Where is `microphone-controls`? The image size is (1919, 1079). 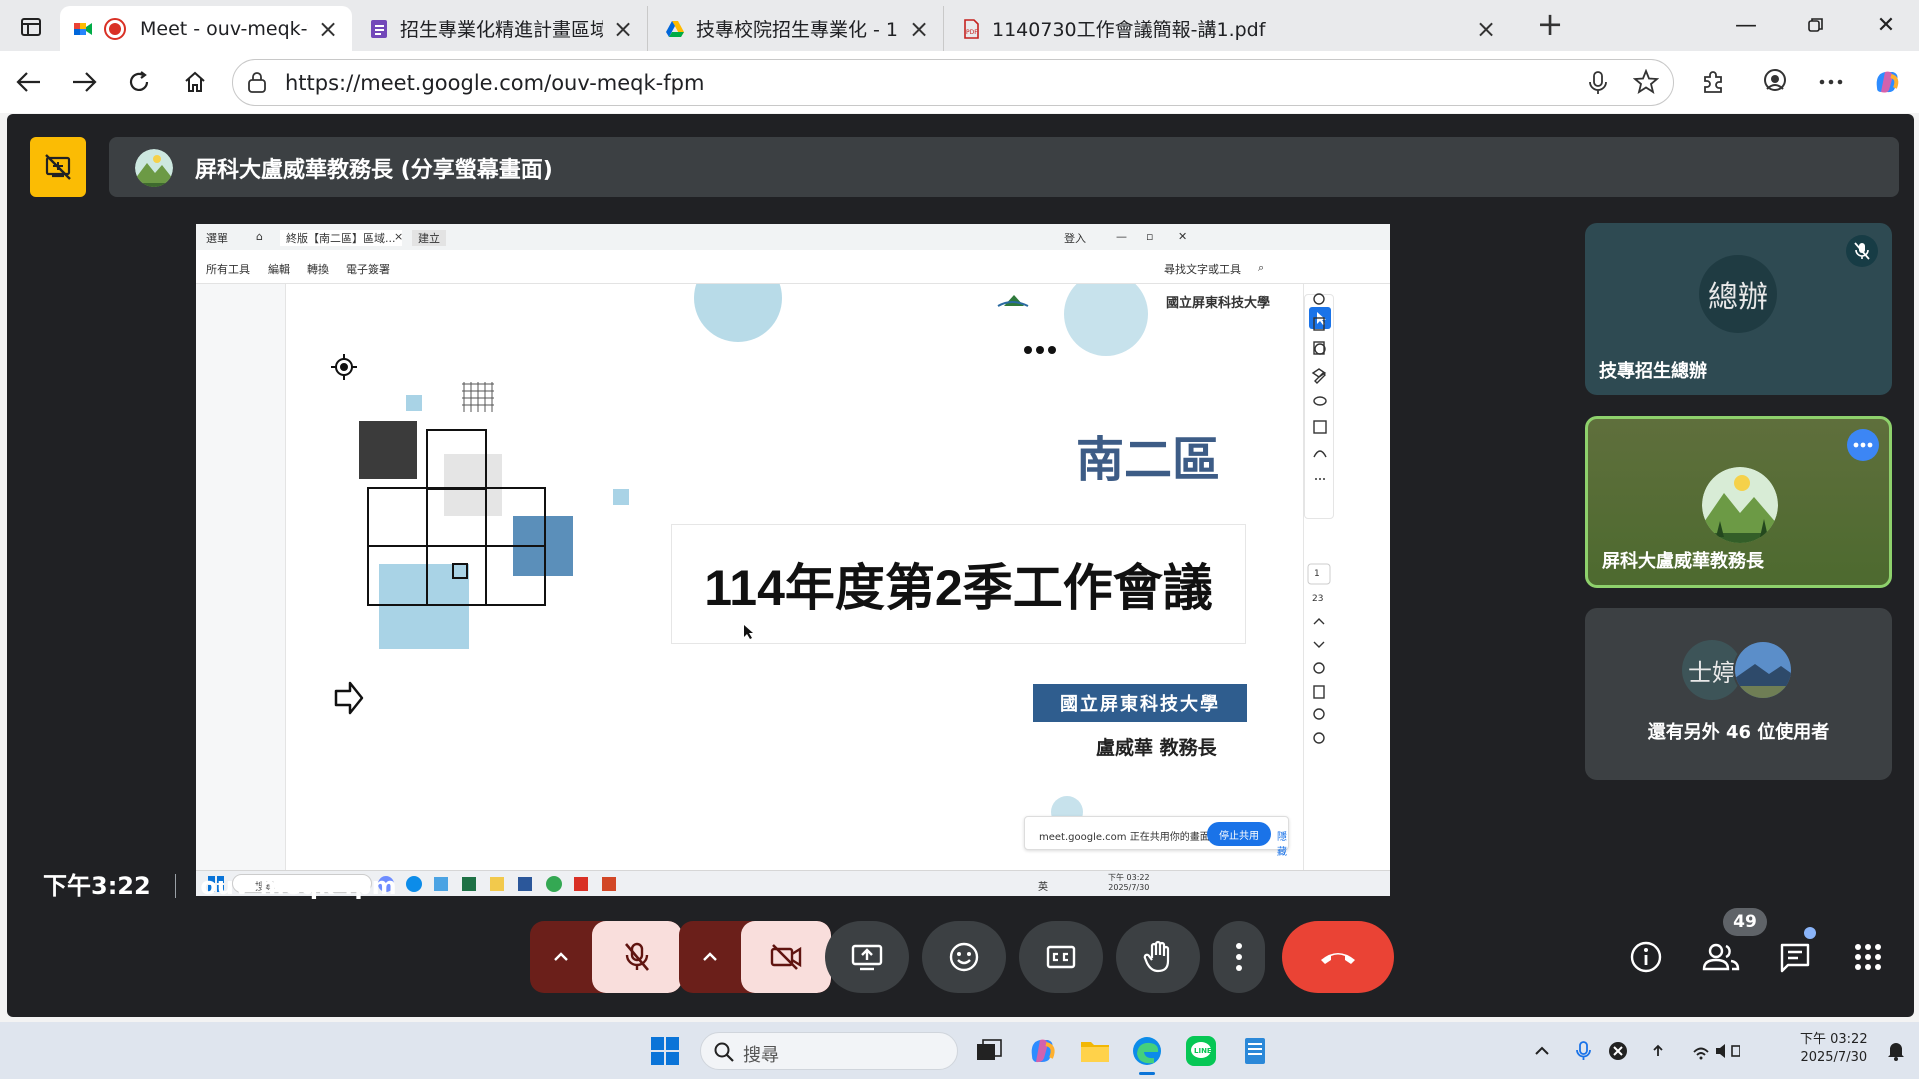
microphone-controls is located at coordinates (606, 957).